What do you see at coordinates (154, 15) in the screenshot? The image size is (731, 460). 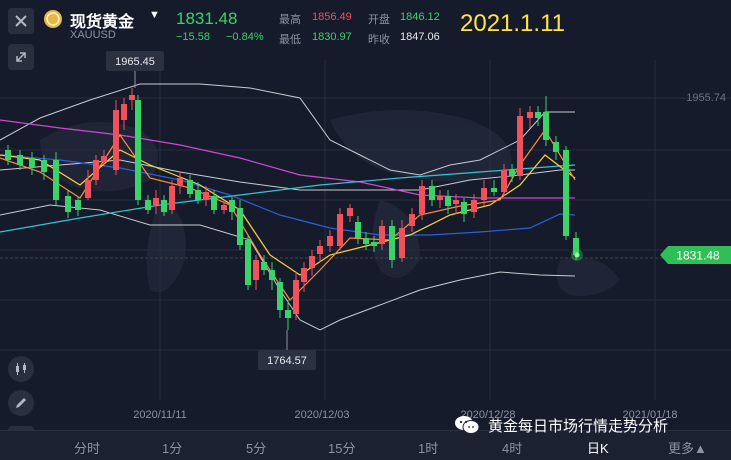 I see `dropdown-arrow-icon: ▼` at bounding box center [154, 15].